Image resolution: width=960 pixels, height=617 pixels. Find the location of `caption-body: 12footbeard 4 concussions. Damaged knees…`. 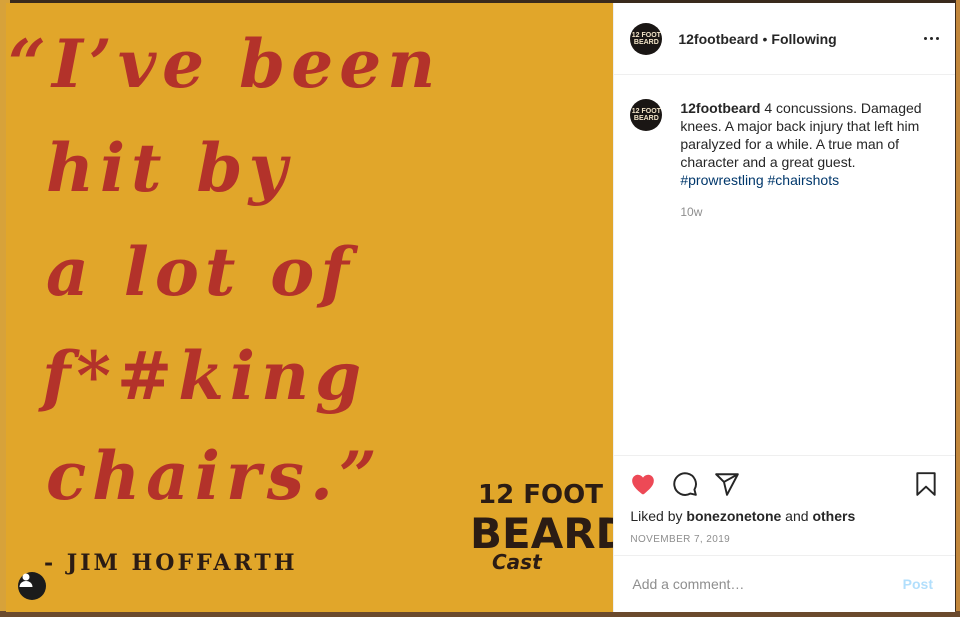

caption-body: 12footbeard 4 concussions. Damaged knees… is located at coordinates (809, 144).